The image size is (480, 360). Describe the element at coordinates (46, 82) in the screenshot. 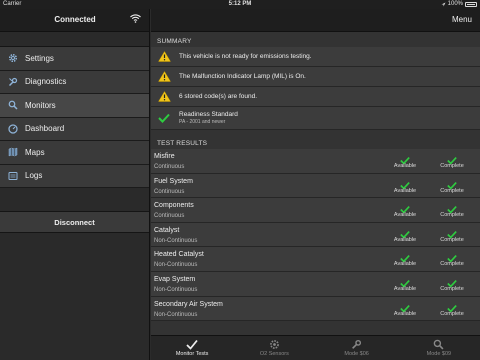

I see `sidebar-item-label: Diagnostics` at that location.